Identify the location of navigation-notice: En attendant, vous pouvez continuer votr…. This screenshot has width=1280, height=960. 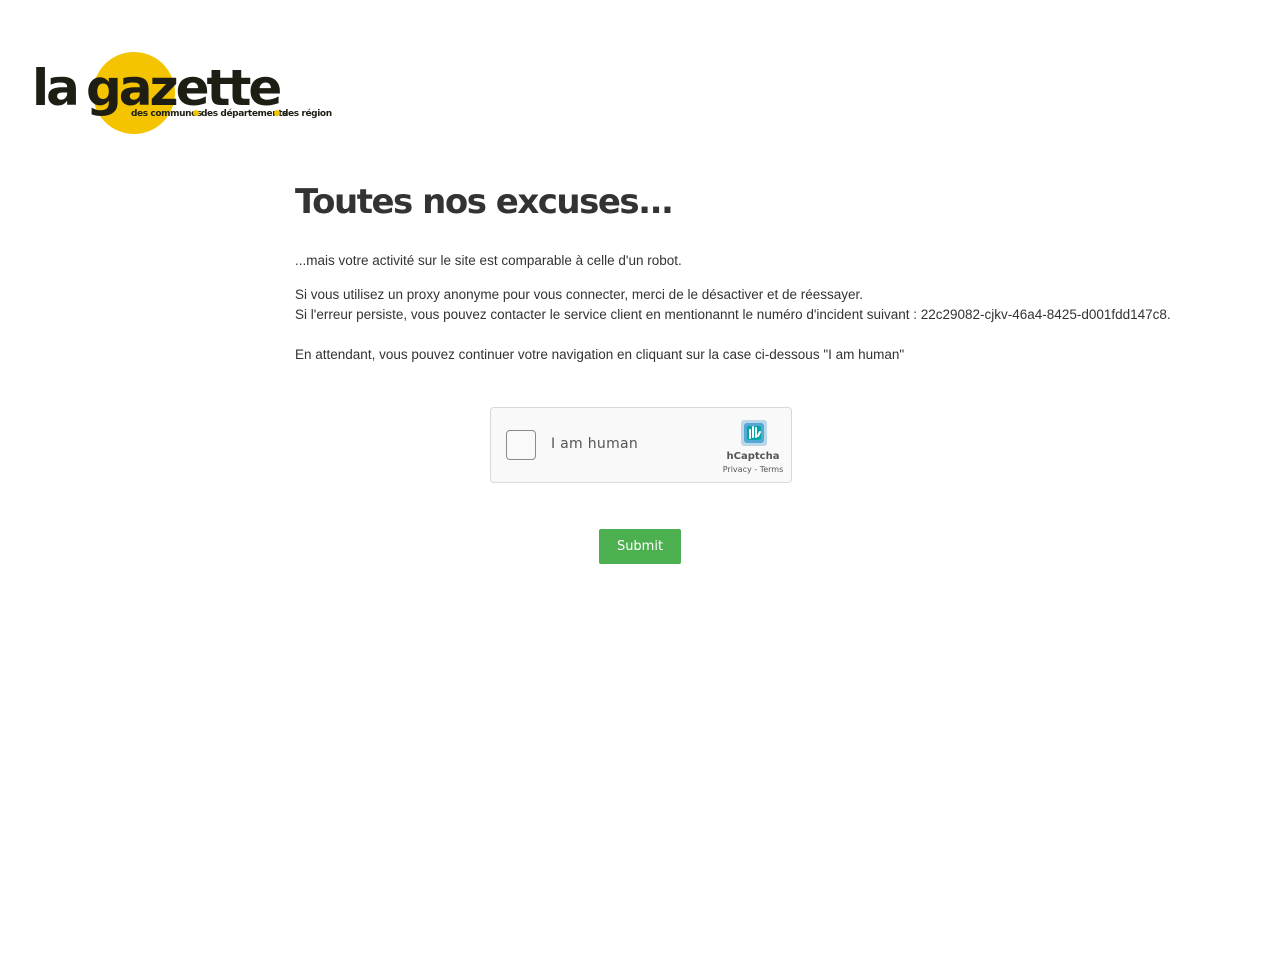
(600, 354).